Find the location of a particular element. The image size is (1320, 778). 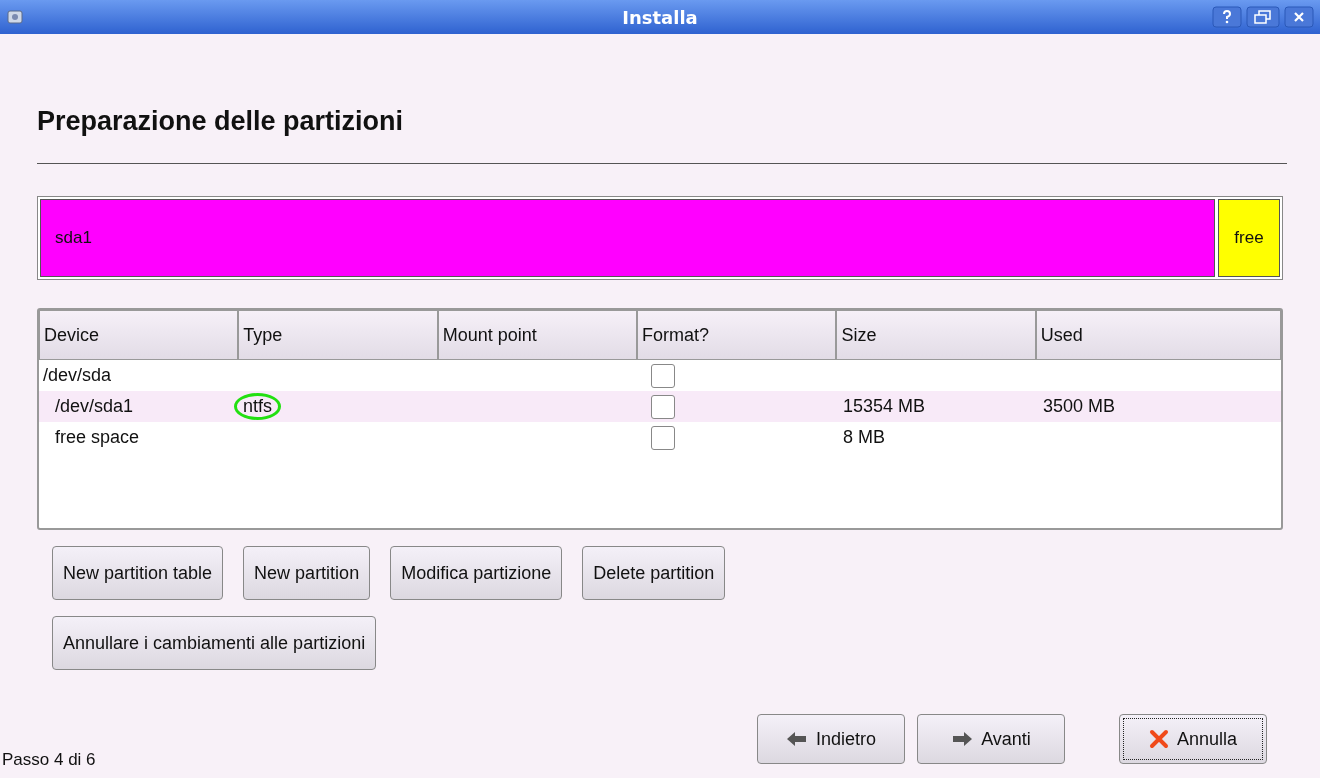

help-icon is located at coordinates (1227, 17).